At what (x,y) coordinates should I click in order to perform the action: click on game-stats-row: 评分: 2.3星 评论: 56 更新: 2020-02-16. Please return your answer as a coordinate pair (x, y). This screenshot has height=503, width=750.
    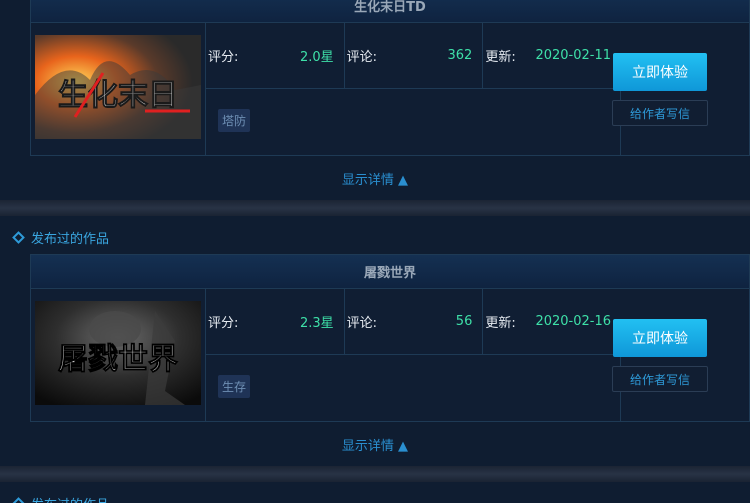
    Looking at the image, I should click on (413, 322).